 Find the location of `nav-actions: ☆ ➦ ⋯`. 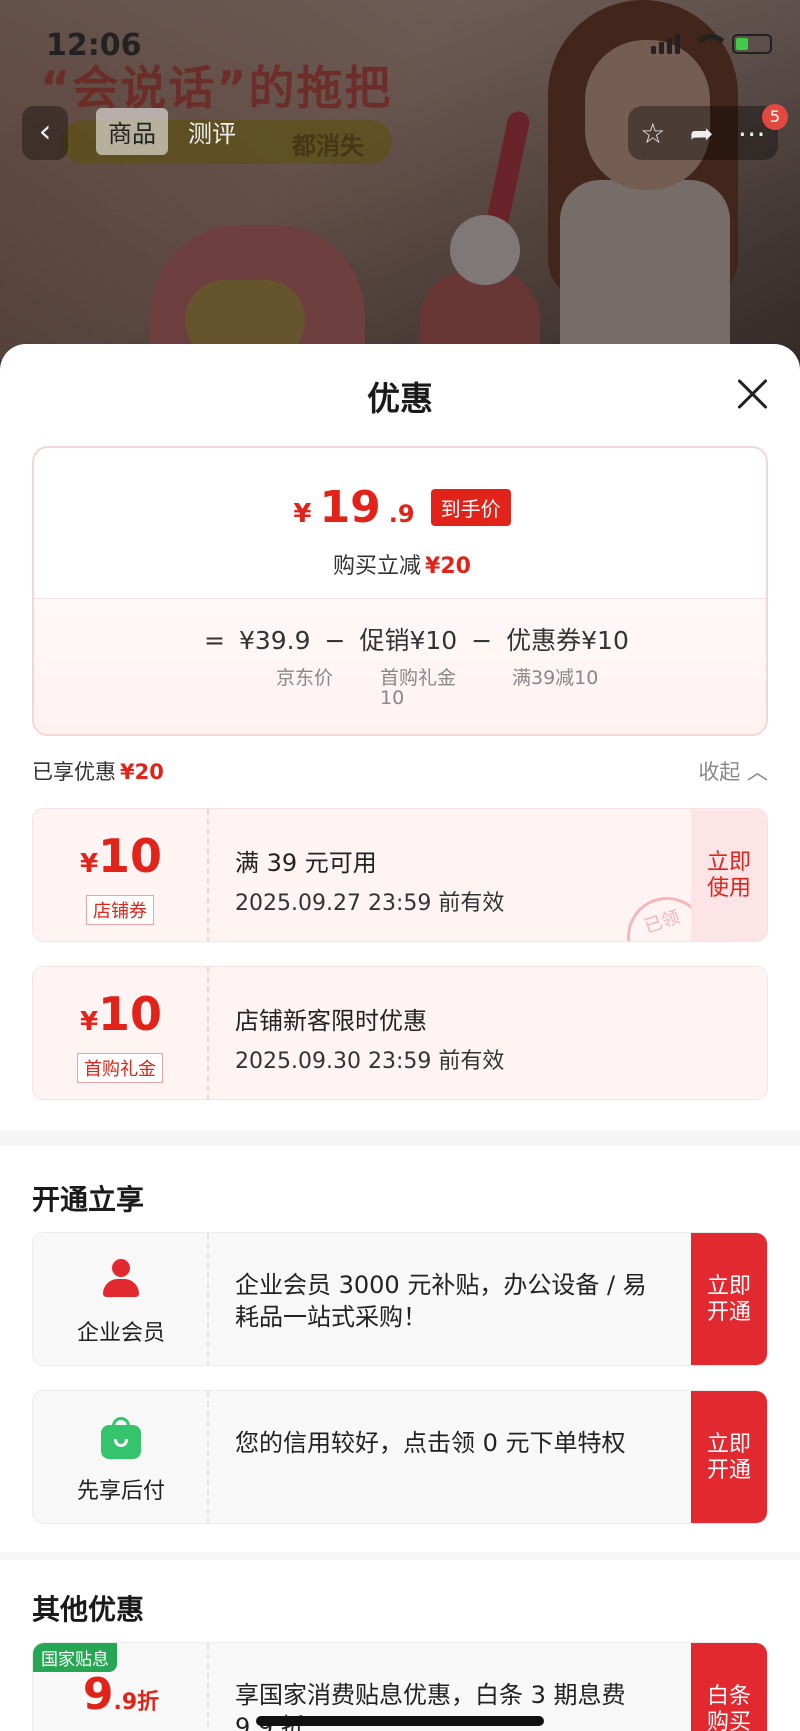

nav-actions: ☆ ➦ ⋯ is located at coordinates (703, 133).